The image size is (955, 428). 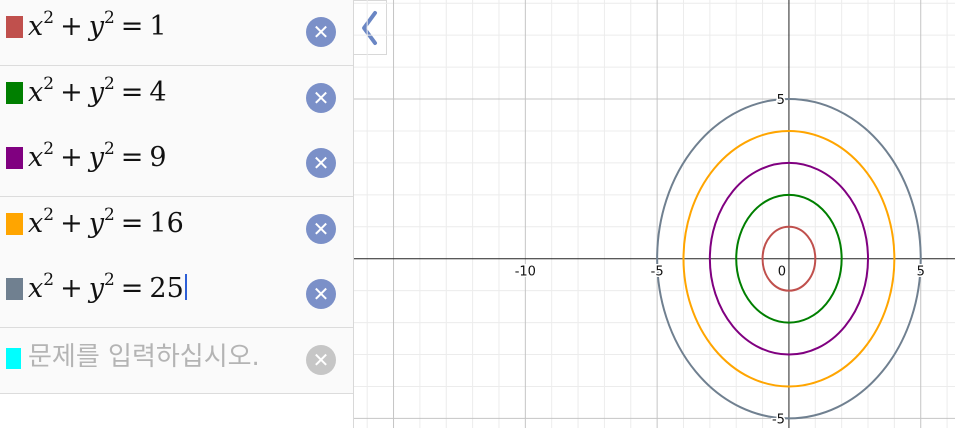 What do you see at coordinates (158, 157) in the screenshot?
I see `math-token: 9` at bounding box center [158, 157].